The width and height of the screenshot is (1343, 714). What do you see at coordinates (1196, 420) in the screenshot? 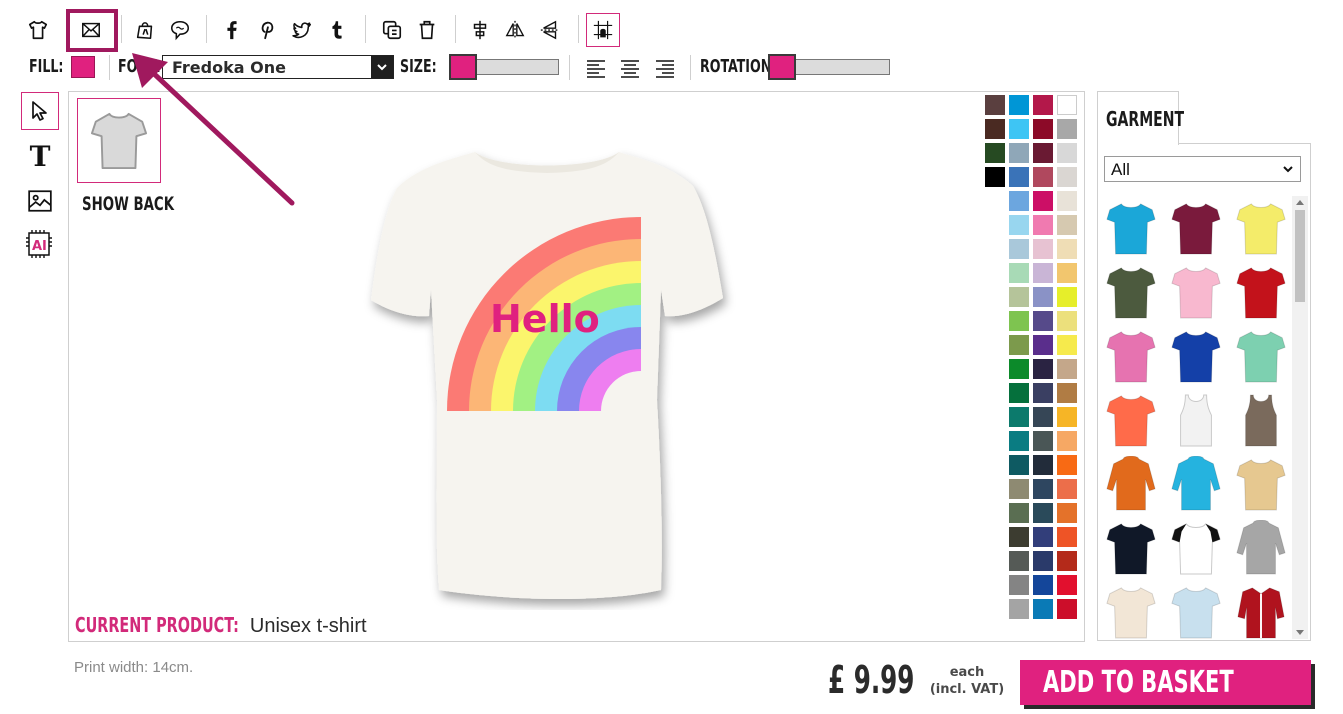
I see `garment-item-vest-white` at bounding box center [1196, 420].